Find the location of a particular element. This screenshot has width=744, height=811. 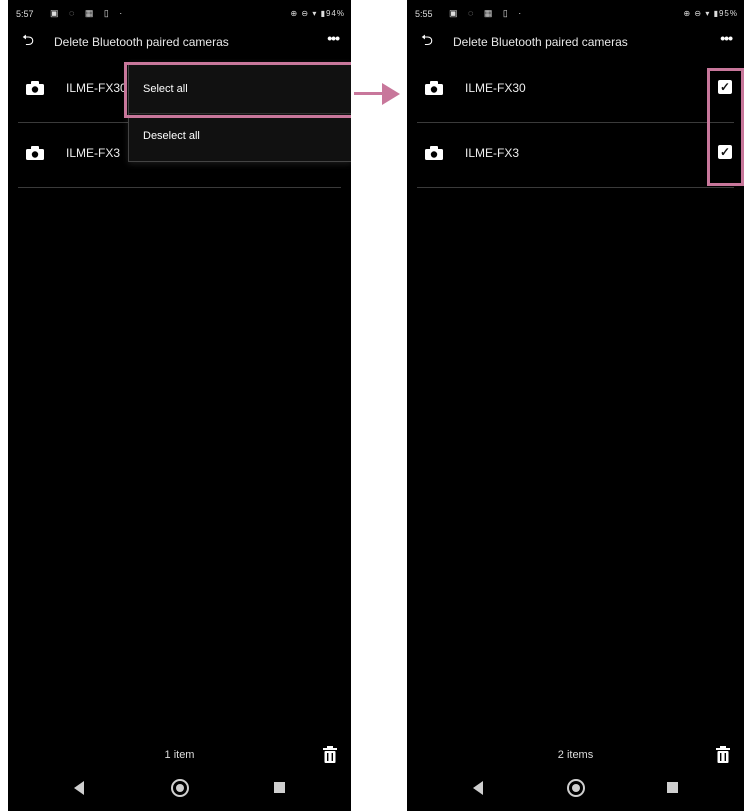

footer-bar: 2 items is located at coordinates (575, 756).